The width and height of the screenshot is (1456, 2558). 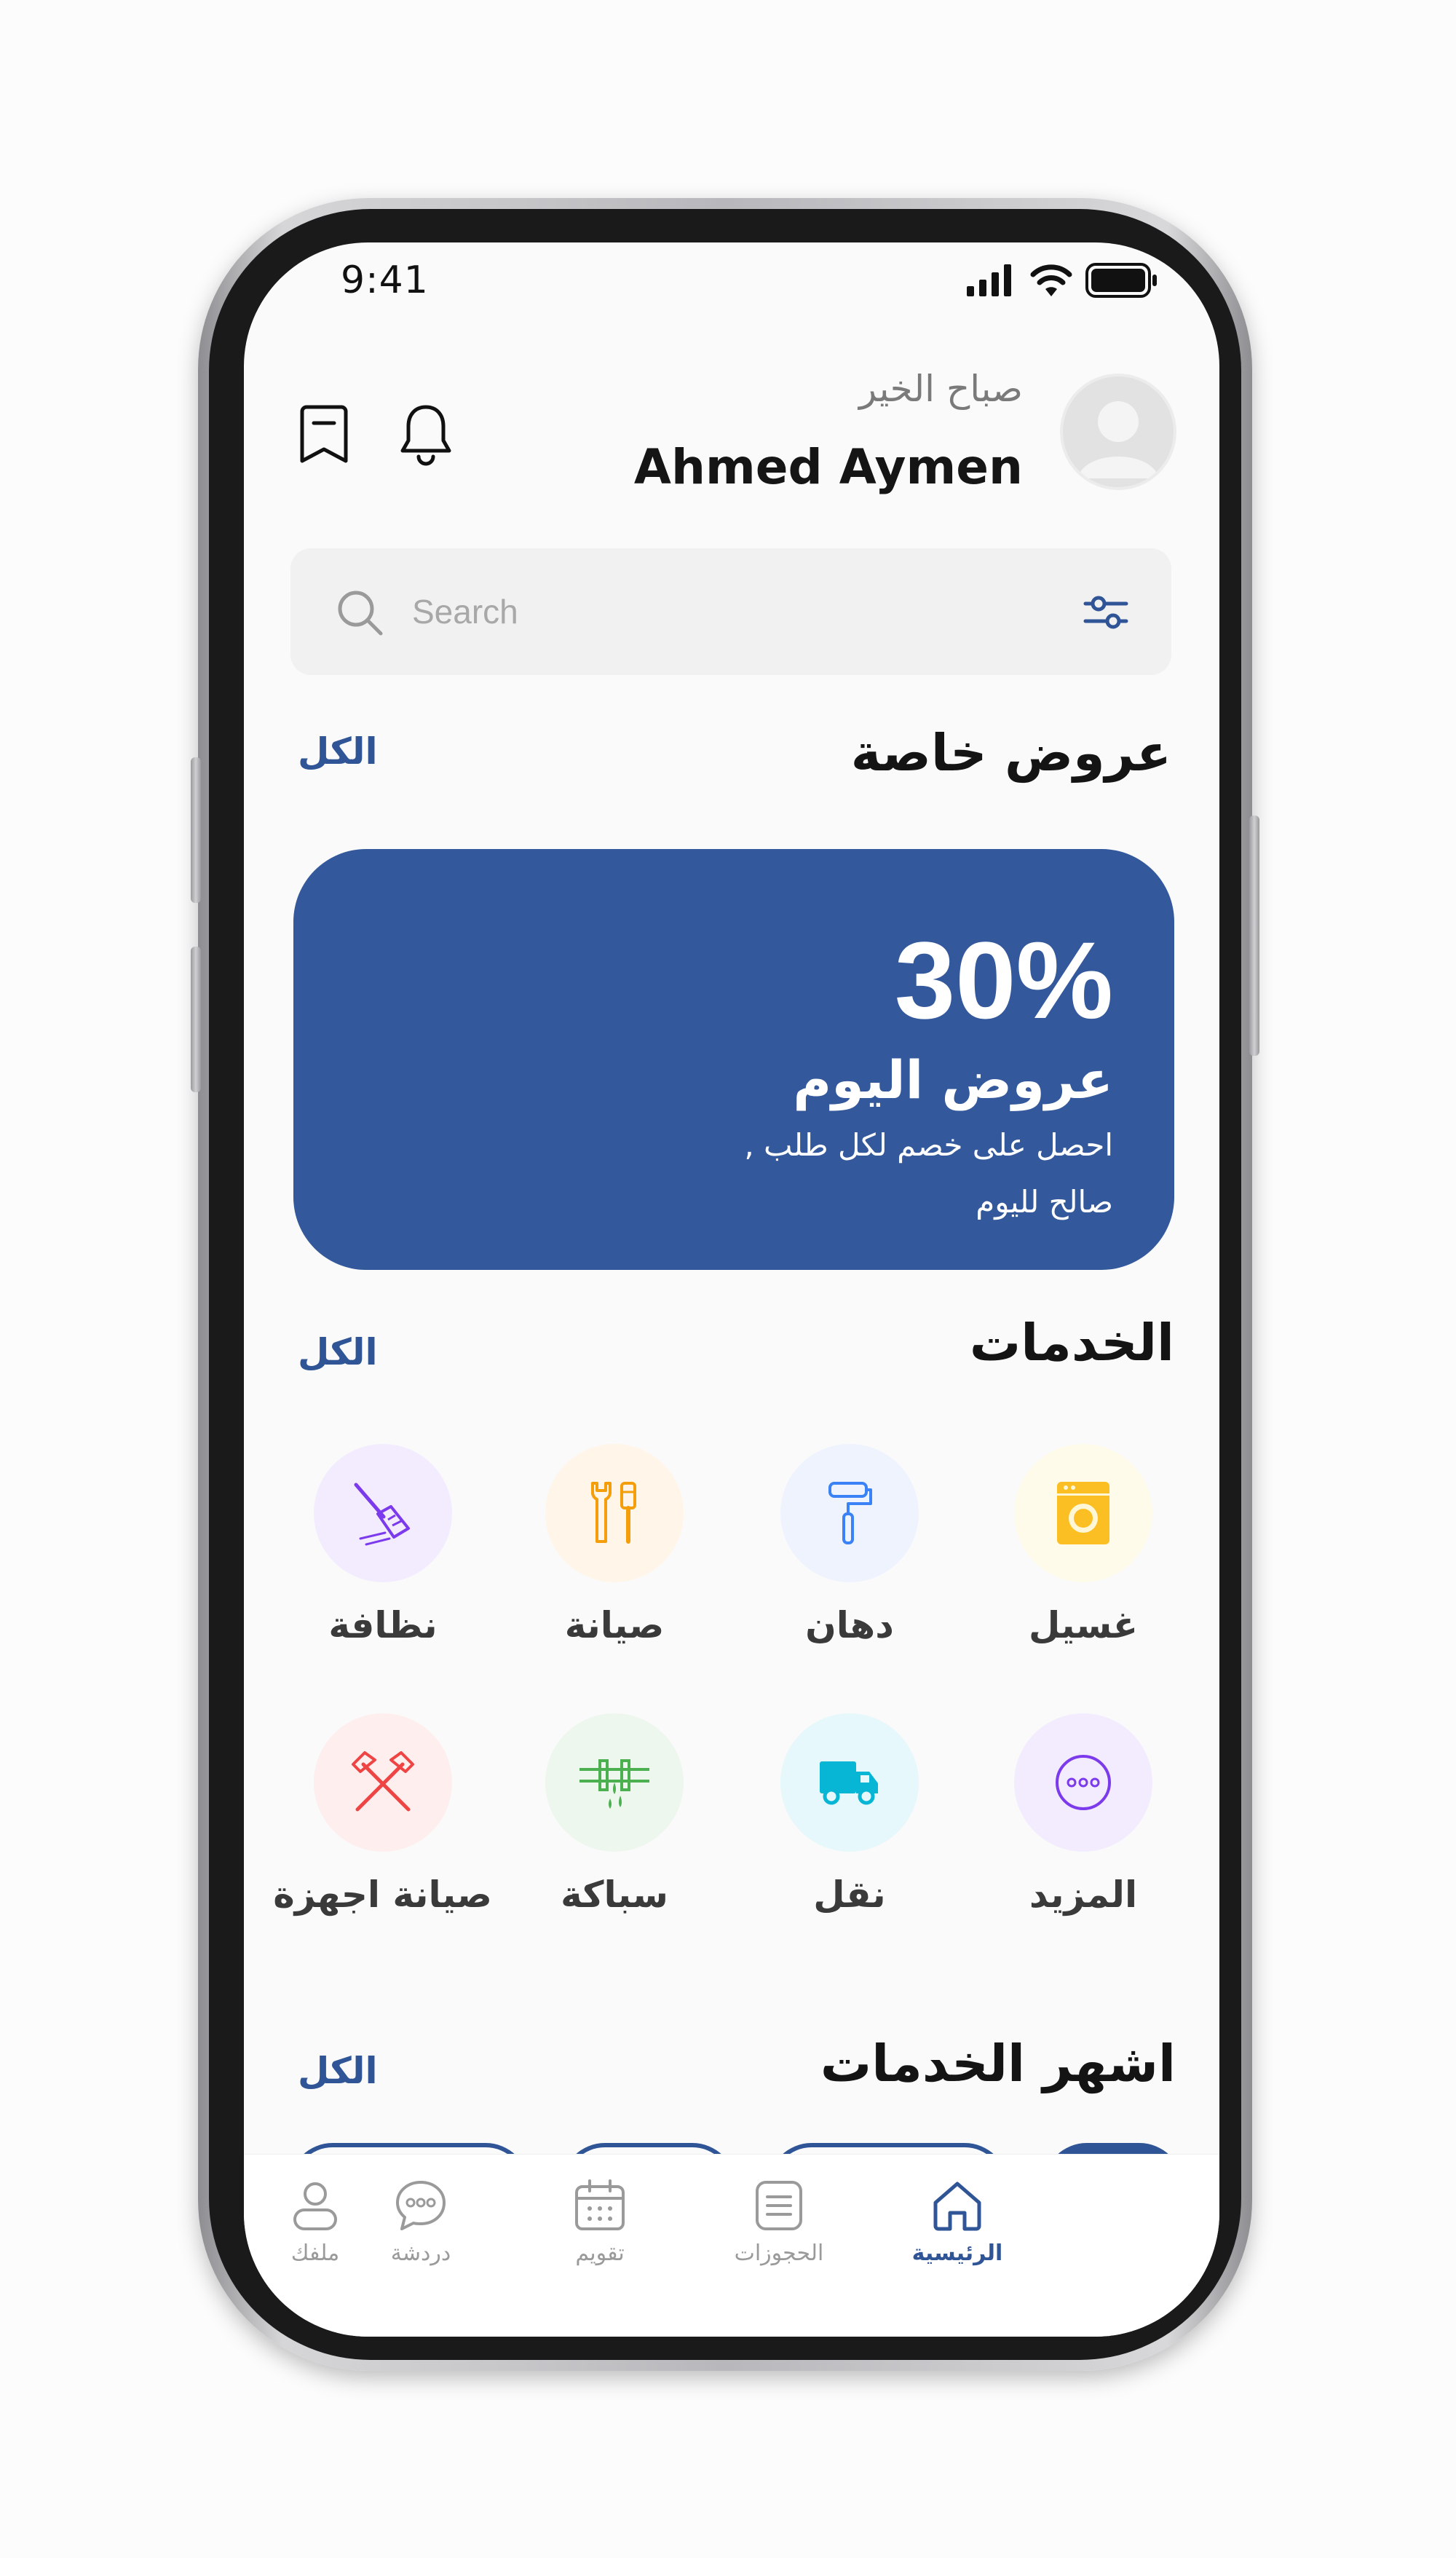 What do you see at coordinates (1118, 439) in the screenshot?
I see `user-avatar-icon` at bounding box center [1118, 439].